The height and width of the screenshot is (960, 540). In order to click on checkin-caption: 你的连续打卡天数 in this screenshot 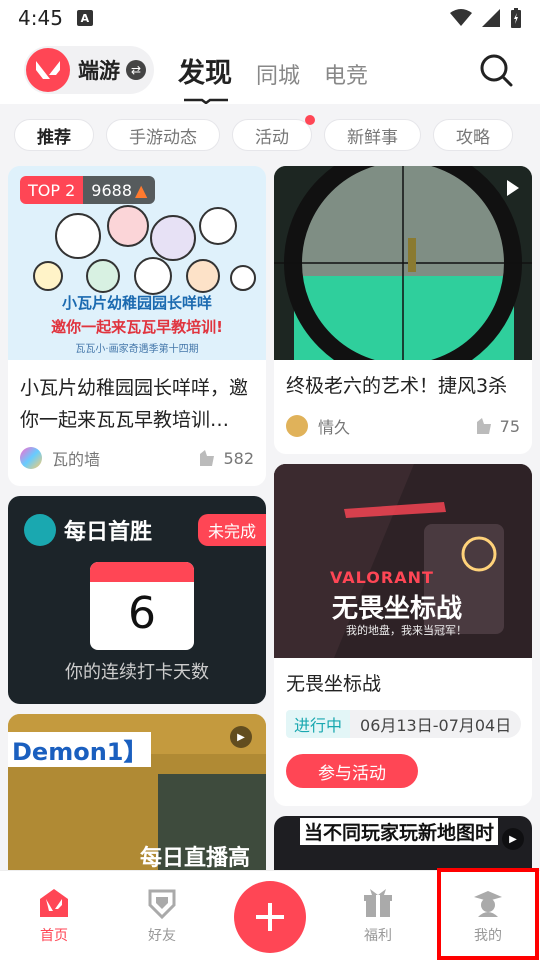, I will do `click(137, 672)`.